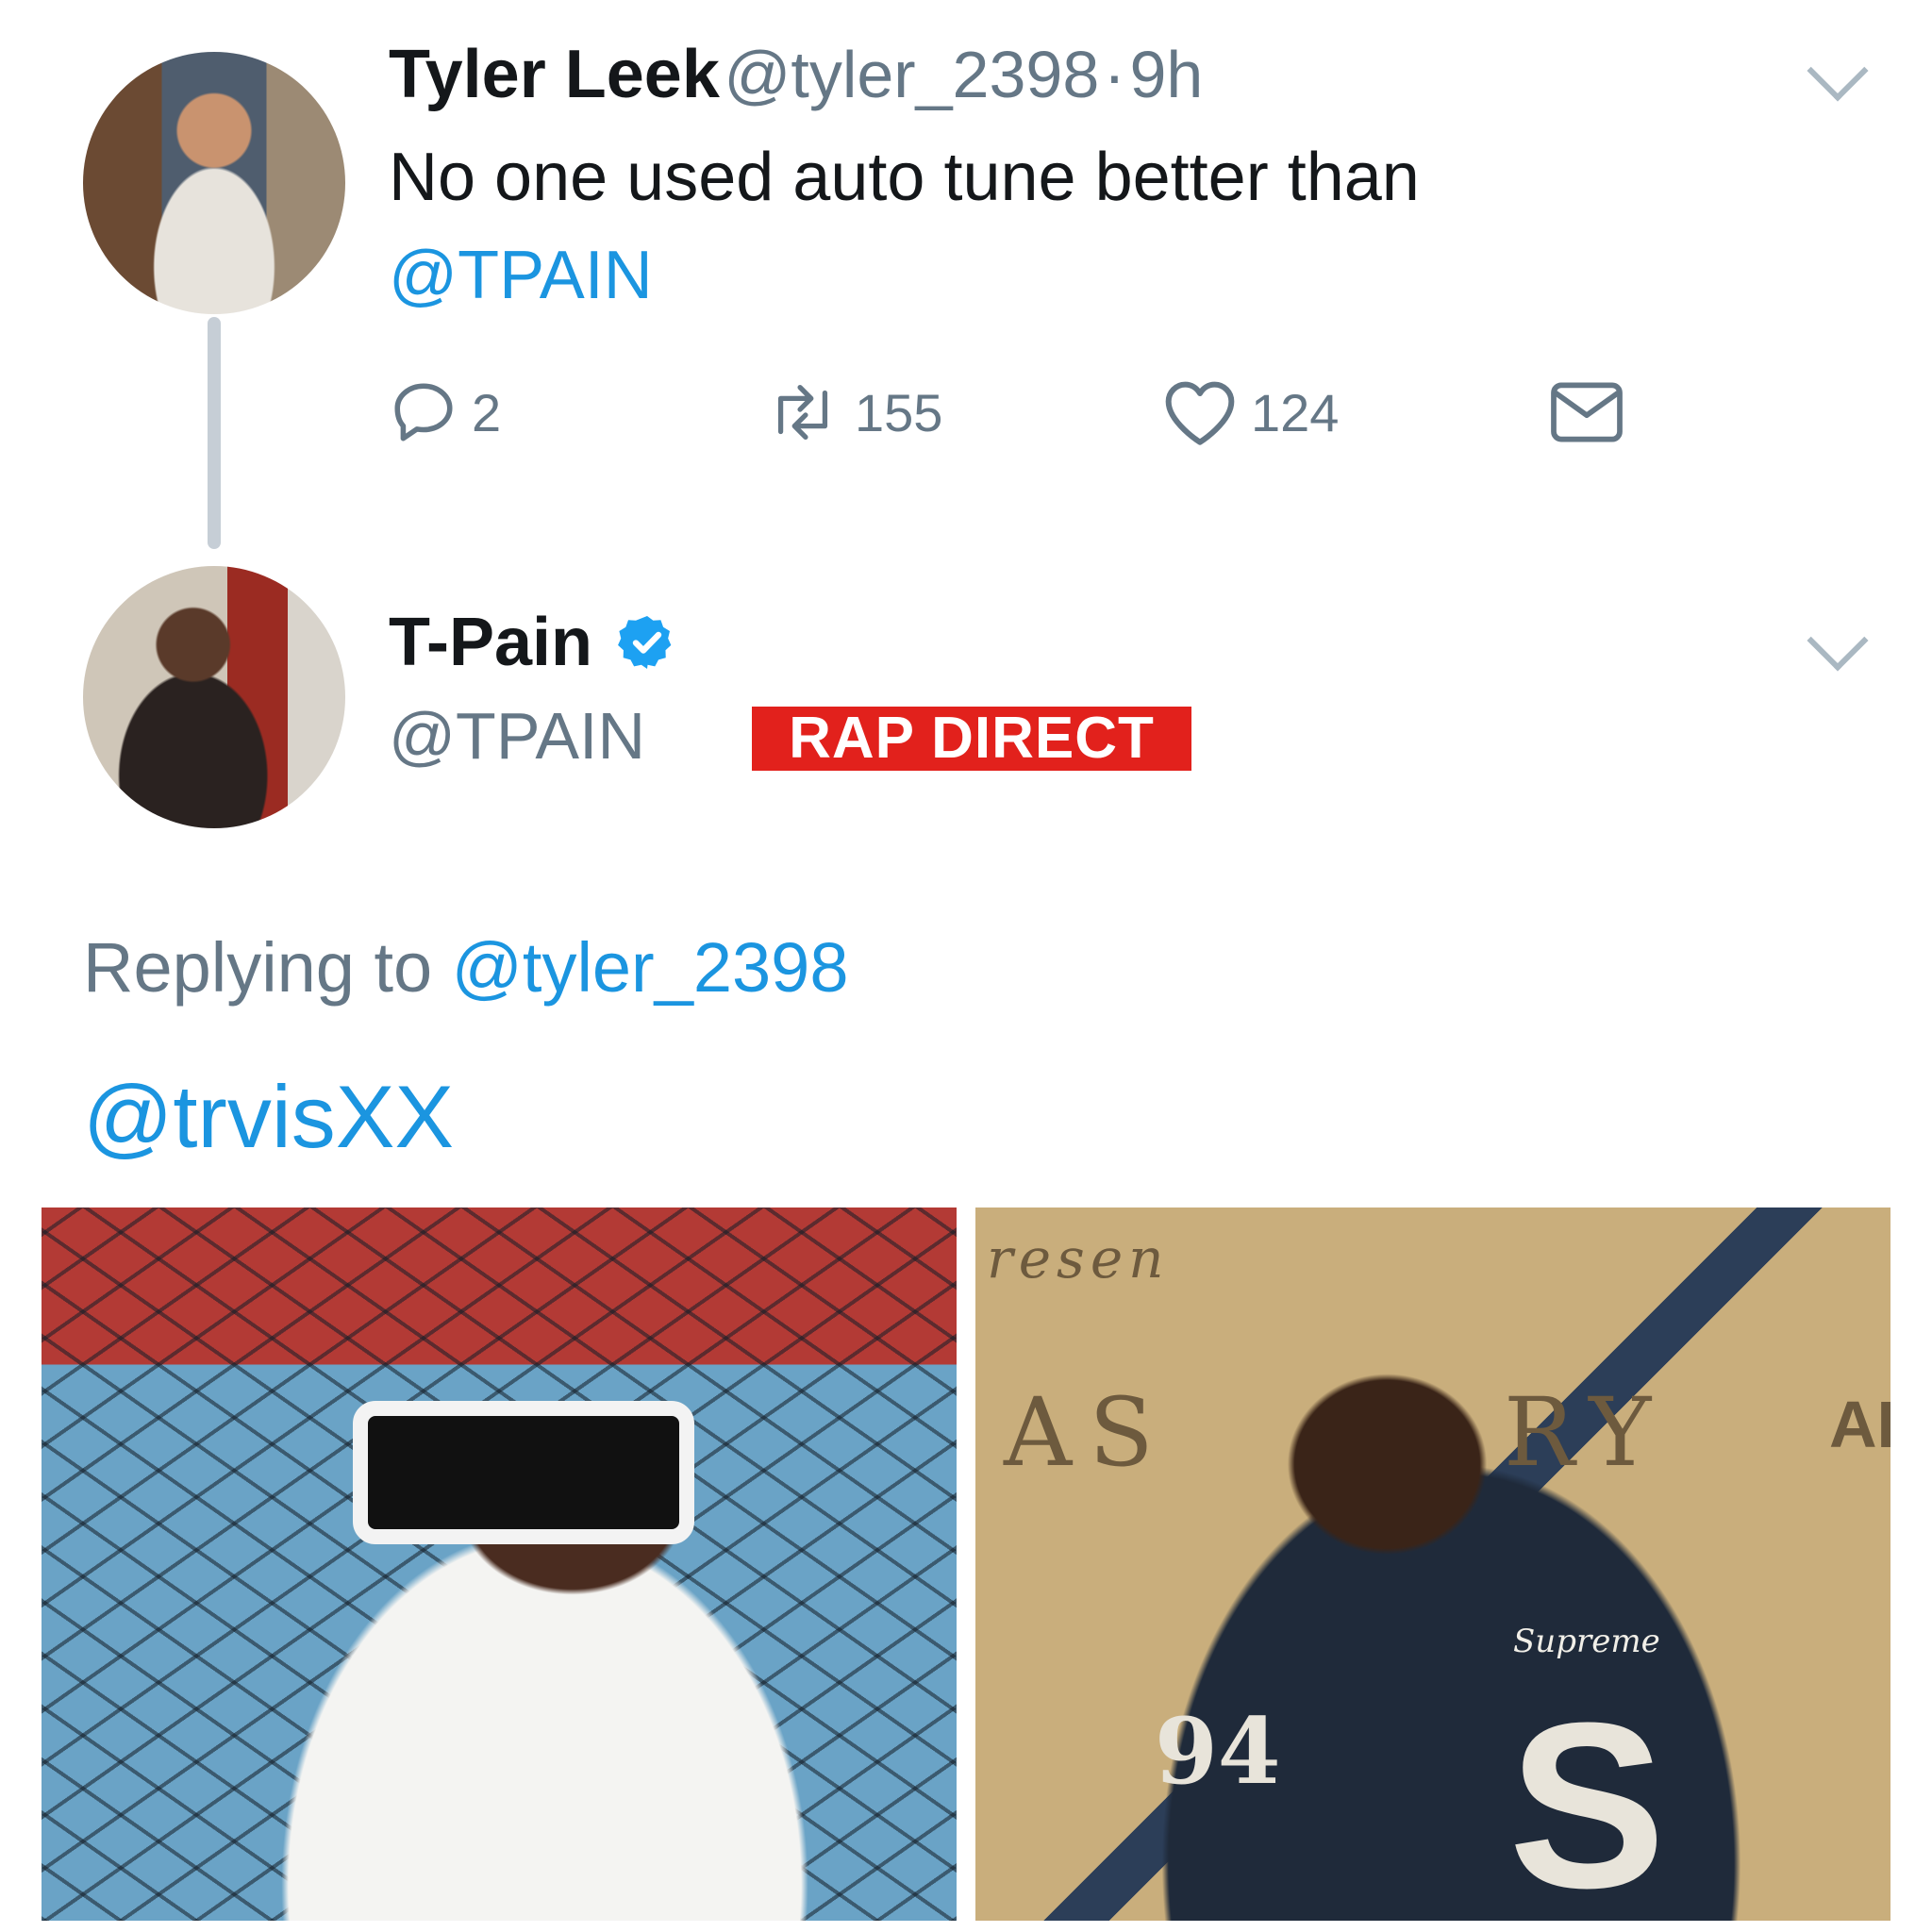 This screenshot has height=1932, width=1932. I want to click on reply-icon, so click(423, 412).